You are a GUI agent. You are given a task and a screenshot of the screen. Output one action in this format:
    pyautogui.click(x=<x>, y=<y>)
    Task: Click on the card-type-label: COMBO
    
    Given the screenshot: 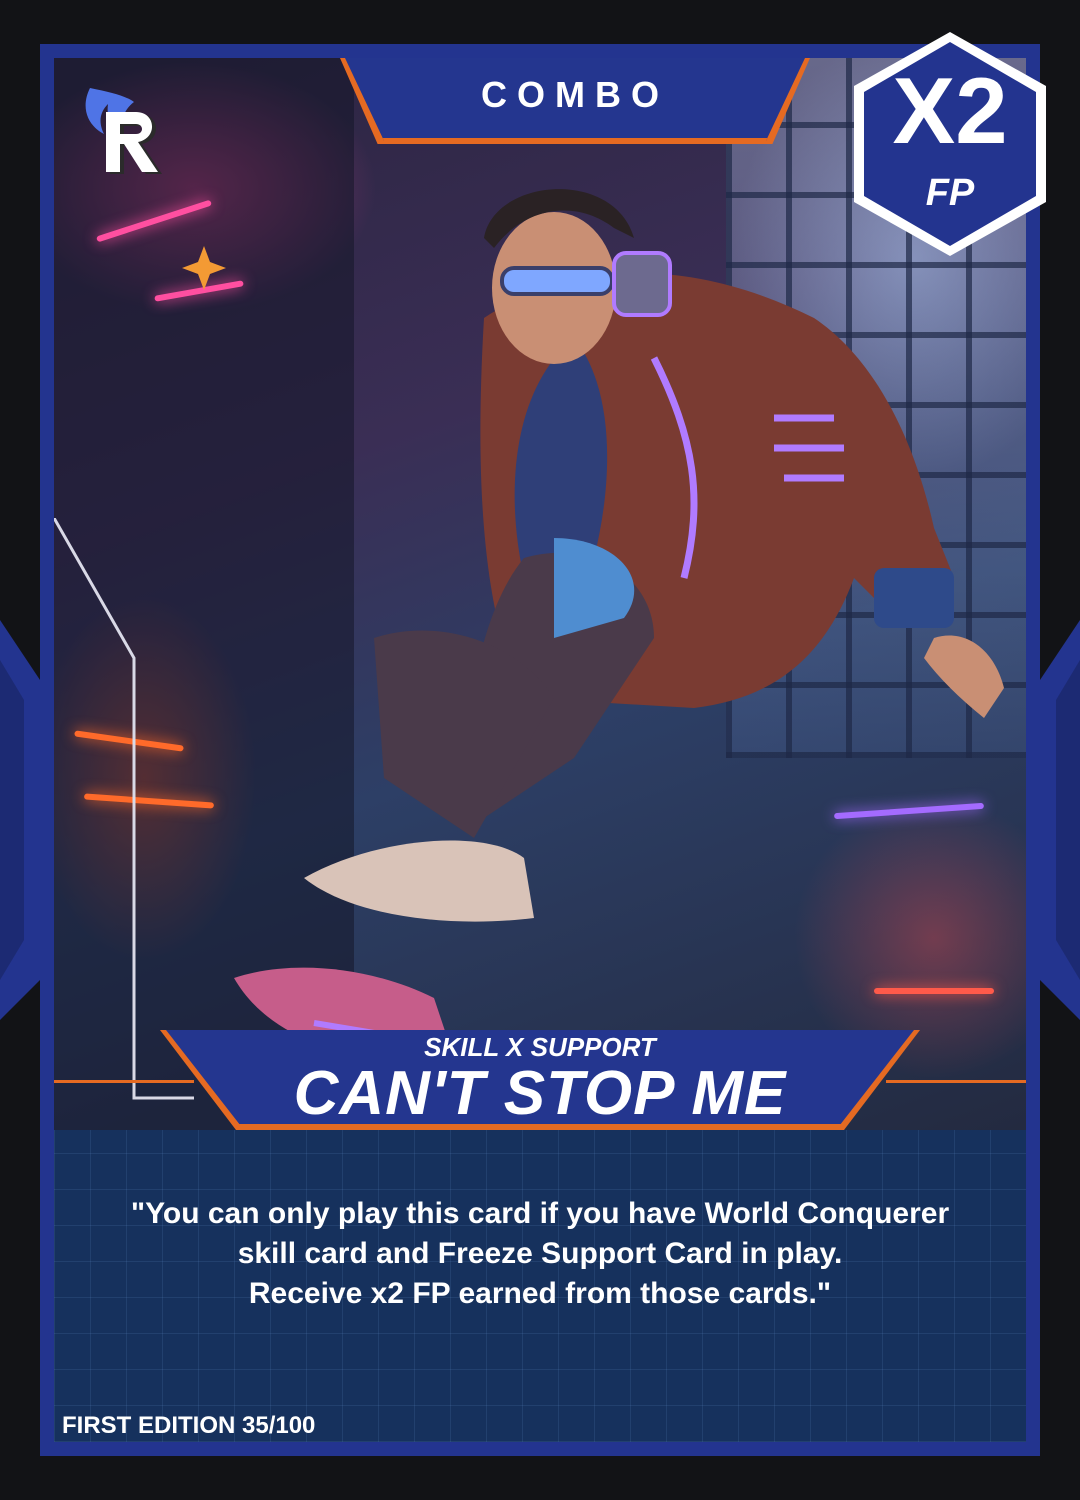 What is the action you would take?
    pyautogui.click(x=575, y=94)
    